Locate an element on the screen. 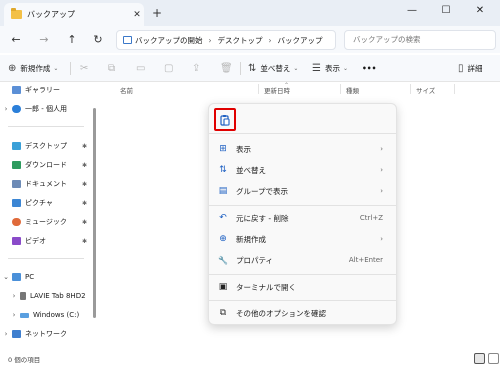  menu-item-view: ⊞ 表示 › is located at coordinates (303, 149).